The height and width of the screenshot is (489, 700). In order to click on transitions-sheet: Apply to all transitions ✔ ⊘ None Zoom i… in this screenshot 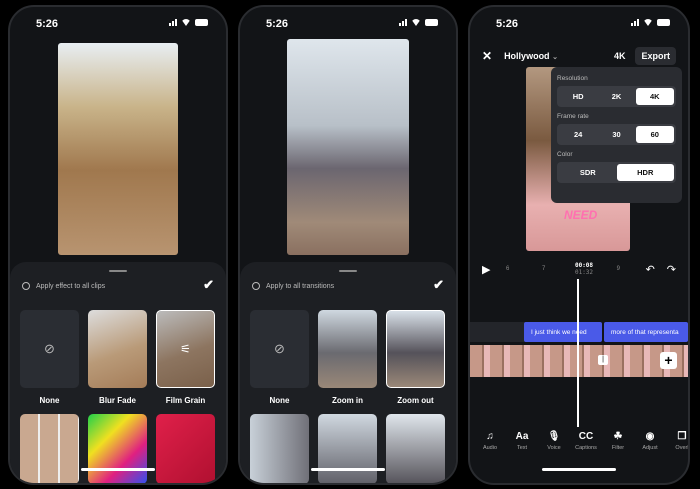, I will do `click(348, 372)`.